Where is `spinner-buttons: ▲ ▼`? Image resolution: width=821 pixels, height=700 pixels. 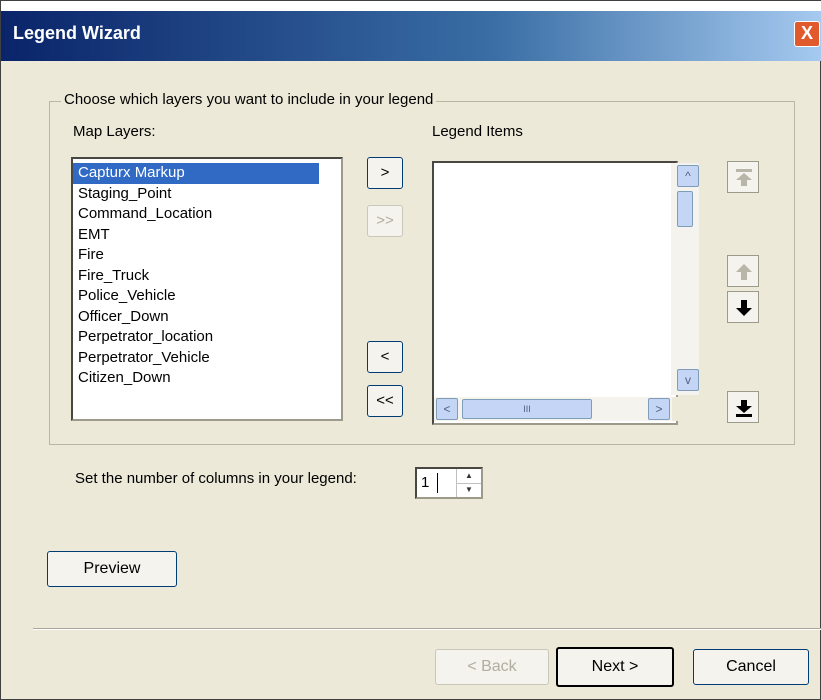 spinner-buttons: ▲ ▼ is located at coordinates (468, 483).